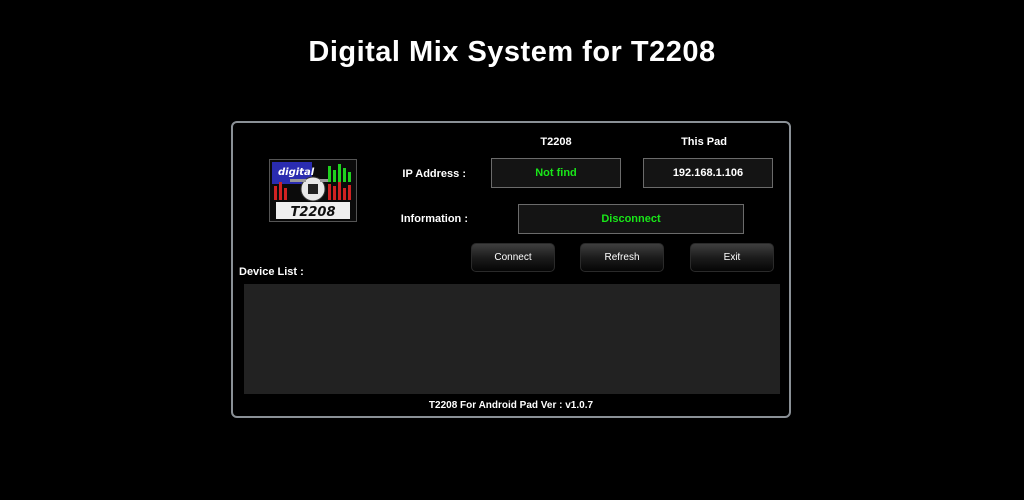  Describe the element at coordinates (513, 257) in the screenshot. I see `connect-button: Connect` at that location.